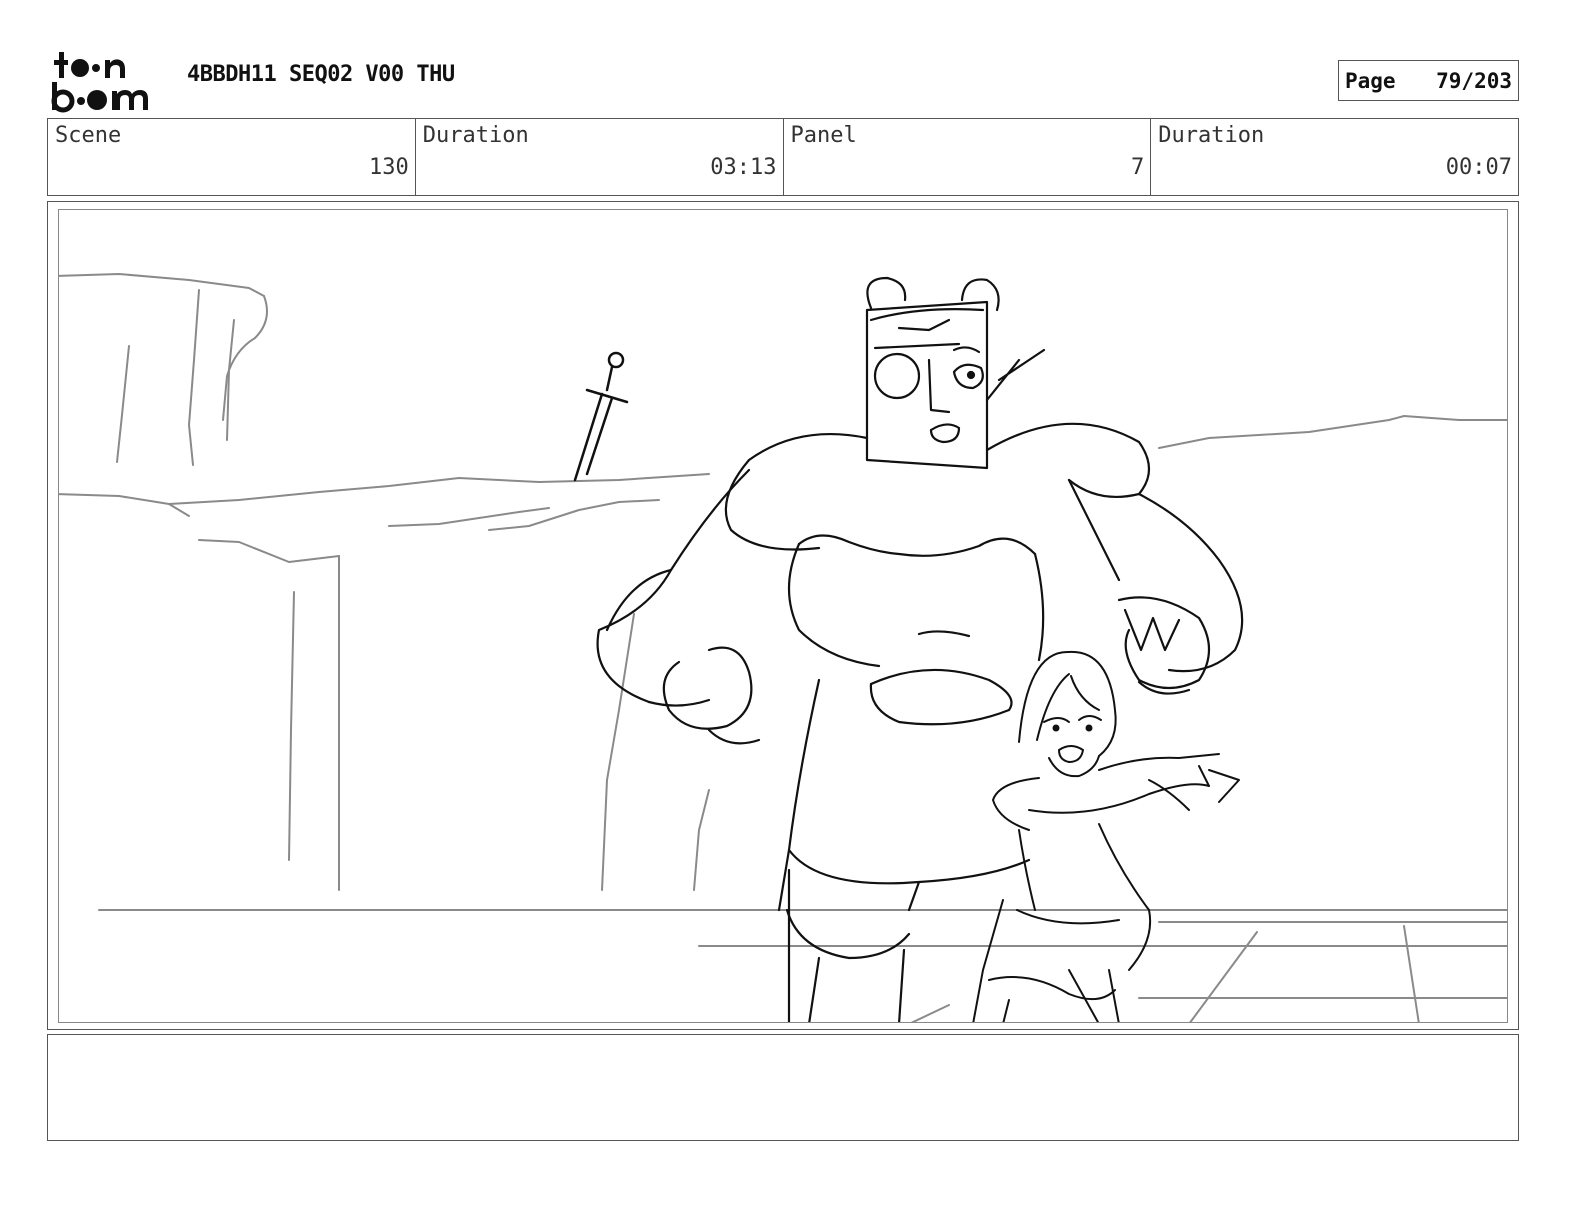  What do you see at coordinates (968, 157) in the screenshot?
I see `panel-cell: Panel 7` at bounding box center [968, 157].